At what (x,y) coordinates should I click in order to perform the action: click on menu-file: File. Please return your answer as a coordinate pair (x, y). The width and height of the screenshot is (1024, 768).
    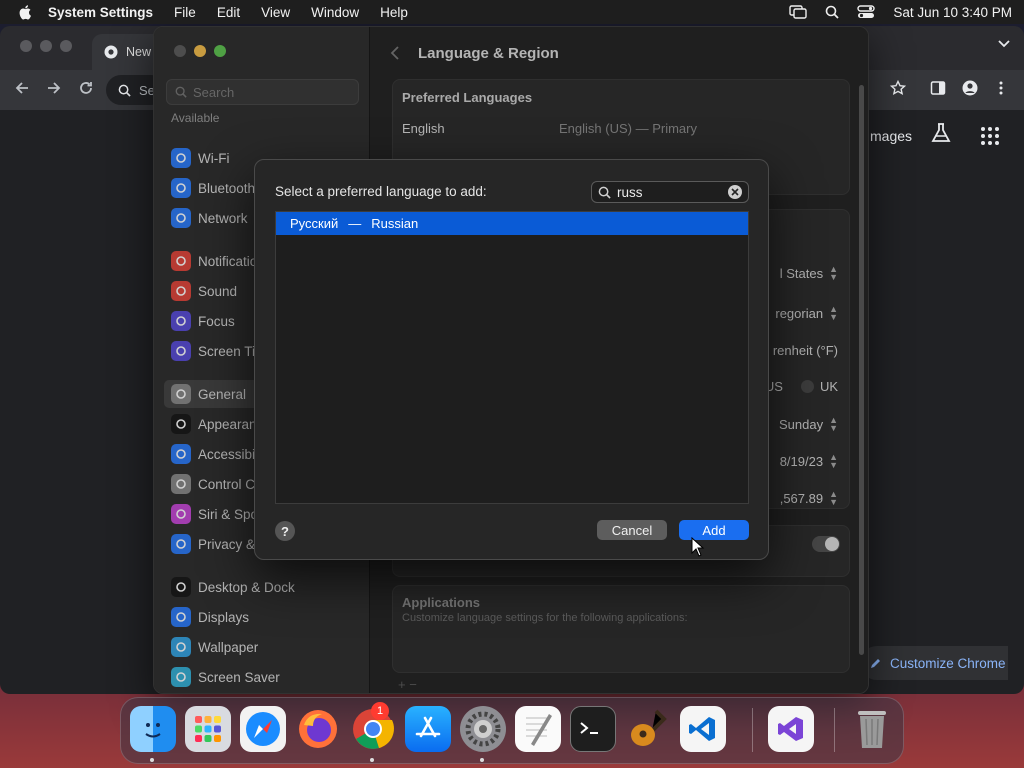
    Looking at the image, I should click on (185, 12).